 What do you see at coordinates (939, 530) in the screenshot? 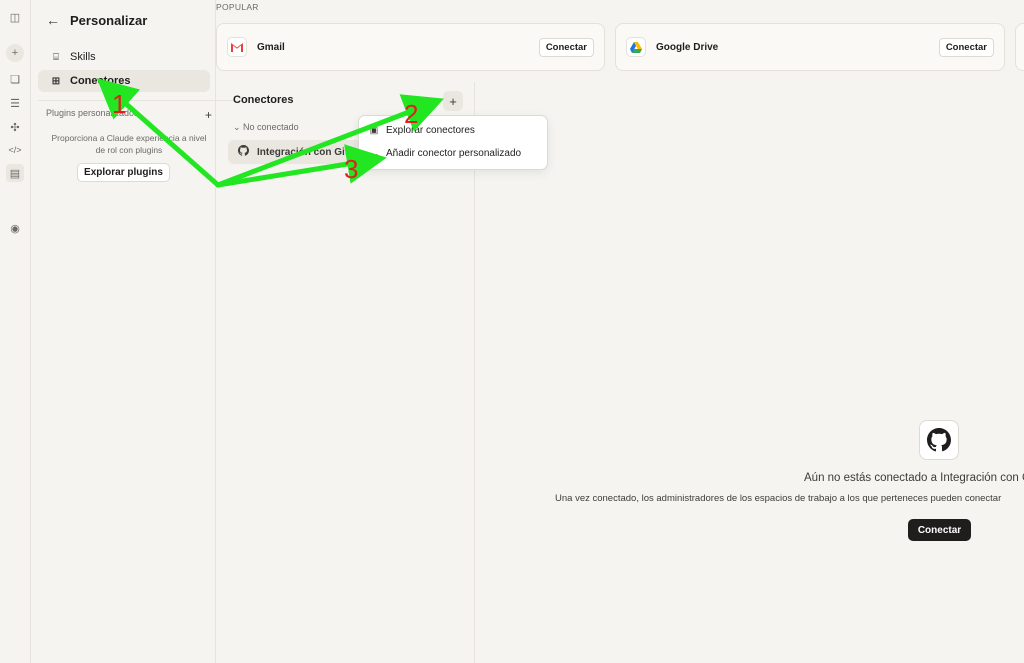
I see `connect-github-button: Conectar` at bounding box center [939, 530].